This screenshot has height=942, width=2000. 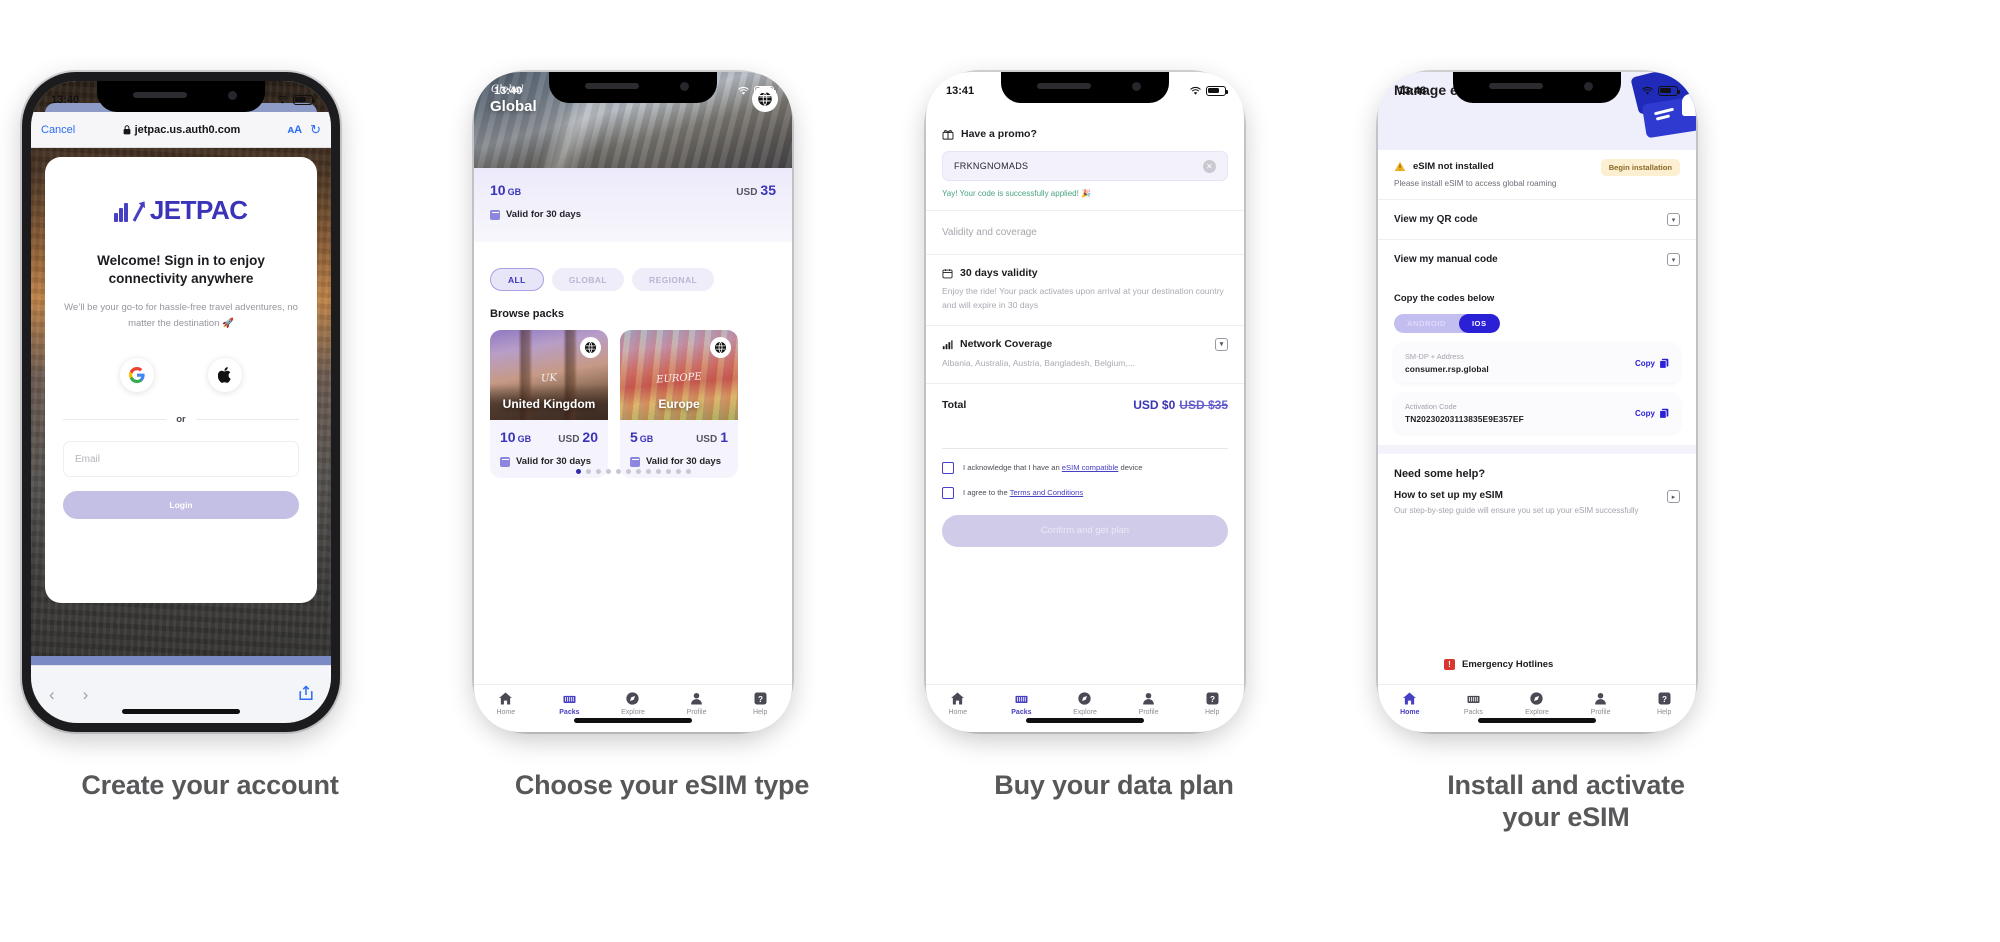 I want to click on setup-guide-title: How to set up my eSIM, so click(x=1448, y=495).